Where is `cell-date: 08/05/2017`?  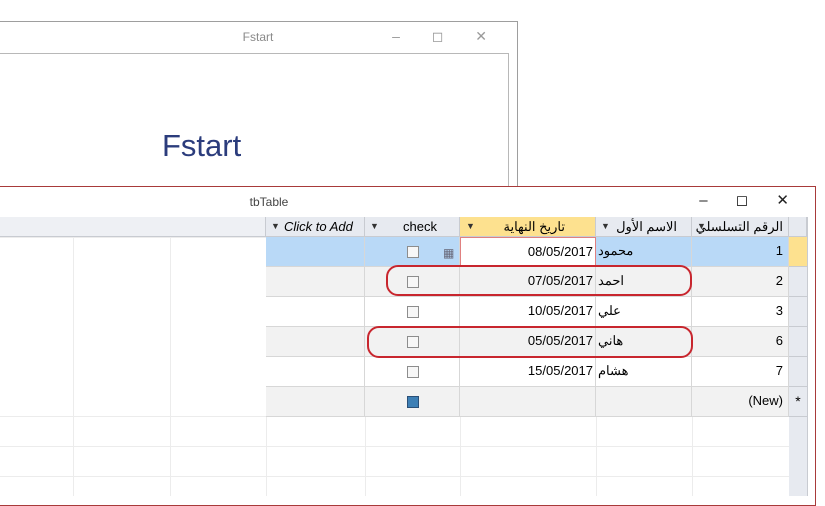 cell-date: 08/05/2017 is located at coordinates (560, 251).